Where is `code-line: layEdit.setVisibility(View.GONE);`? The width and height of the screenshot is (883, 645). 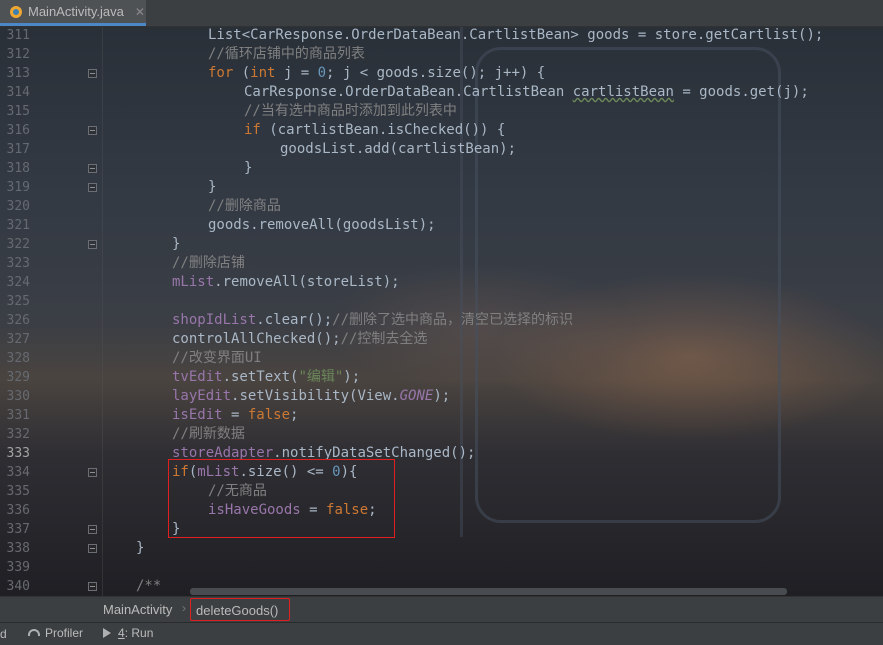
code-line: layEdit.setVisibility(View.GONE); is located at coordinates (311, 396).